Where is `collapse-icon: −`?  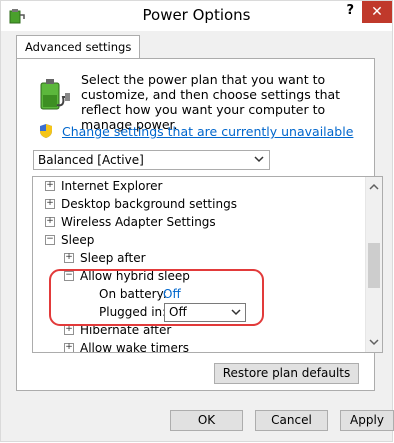 collapse-icon: − is located at coordinates (50, 240).